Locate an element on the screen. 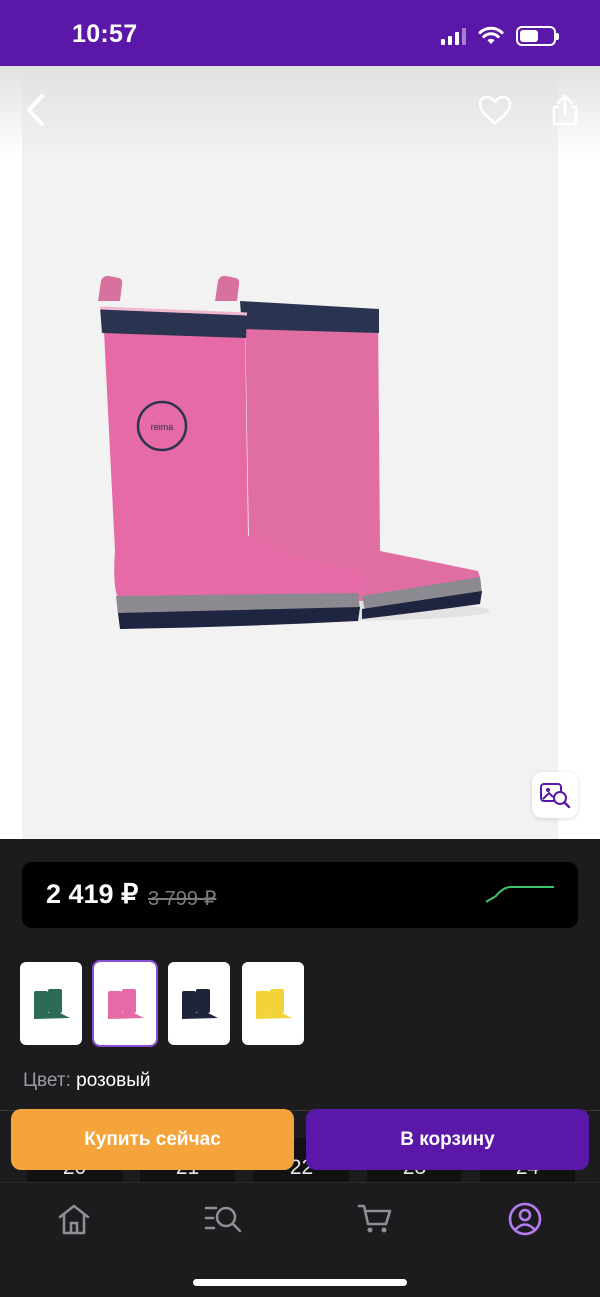  share-icon is located at coordinates (565, 110).